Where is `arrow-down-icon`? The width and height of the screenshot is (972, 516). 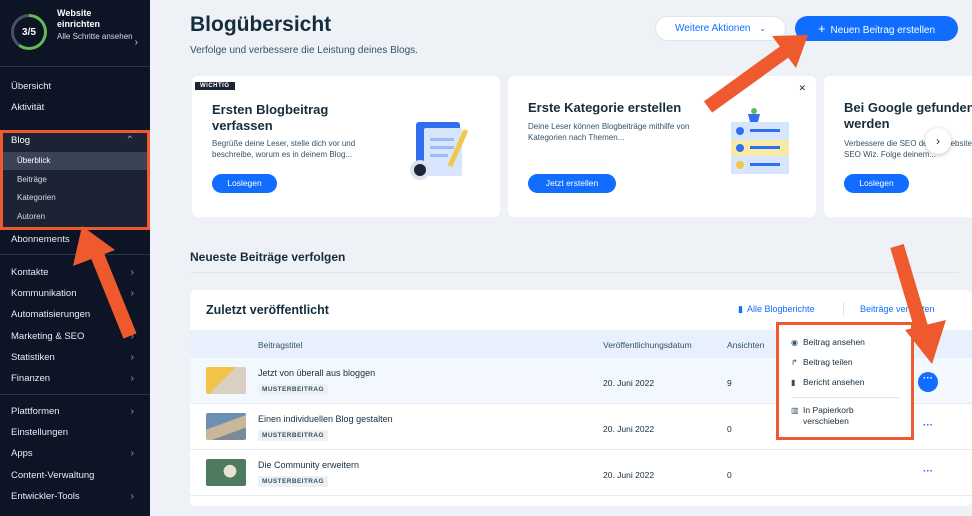
arrow-down-icon is located at coordinates (918, 304).